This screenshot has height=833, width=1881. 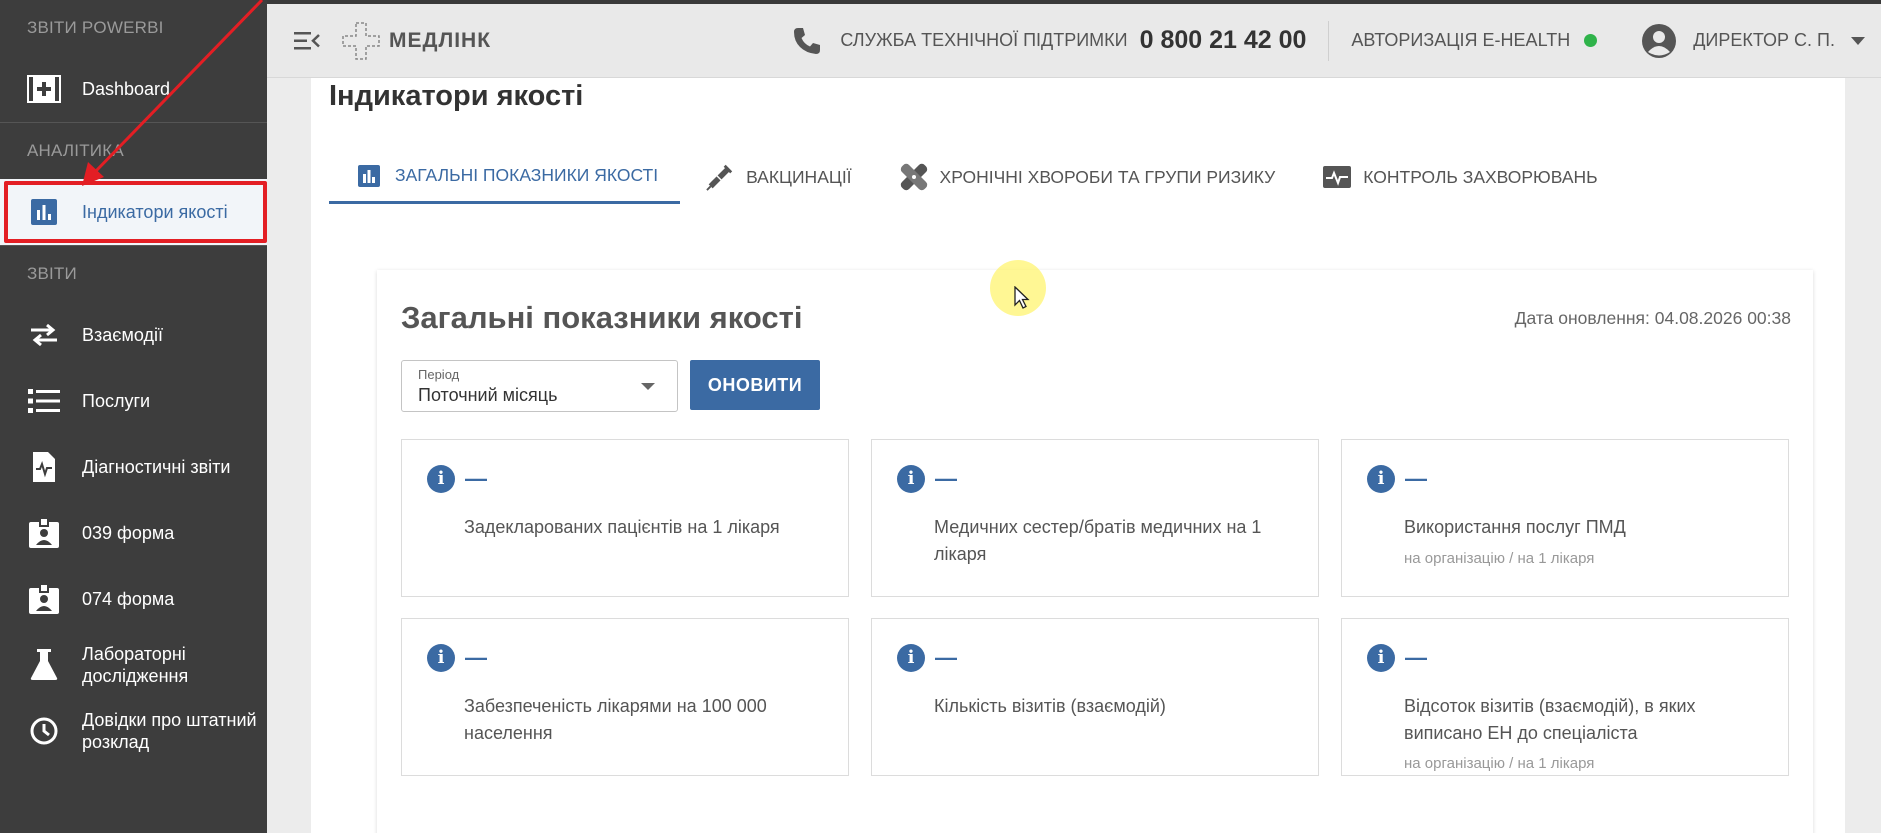 I want to click on sidebar-item-lab-tests: Лабораторні дослідження, so click(x=133, y=665).